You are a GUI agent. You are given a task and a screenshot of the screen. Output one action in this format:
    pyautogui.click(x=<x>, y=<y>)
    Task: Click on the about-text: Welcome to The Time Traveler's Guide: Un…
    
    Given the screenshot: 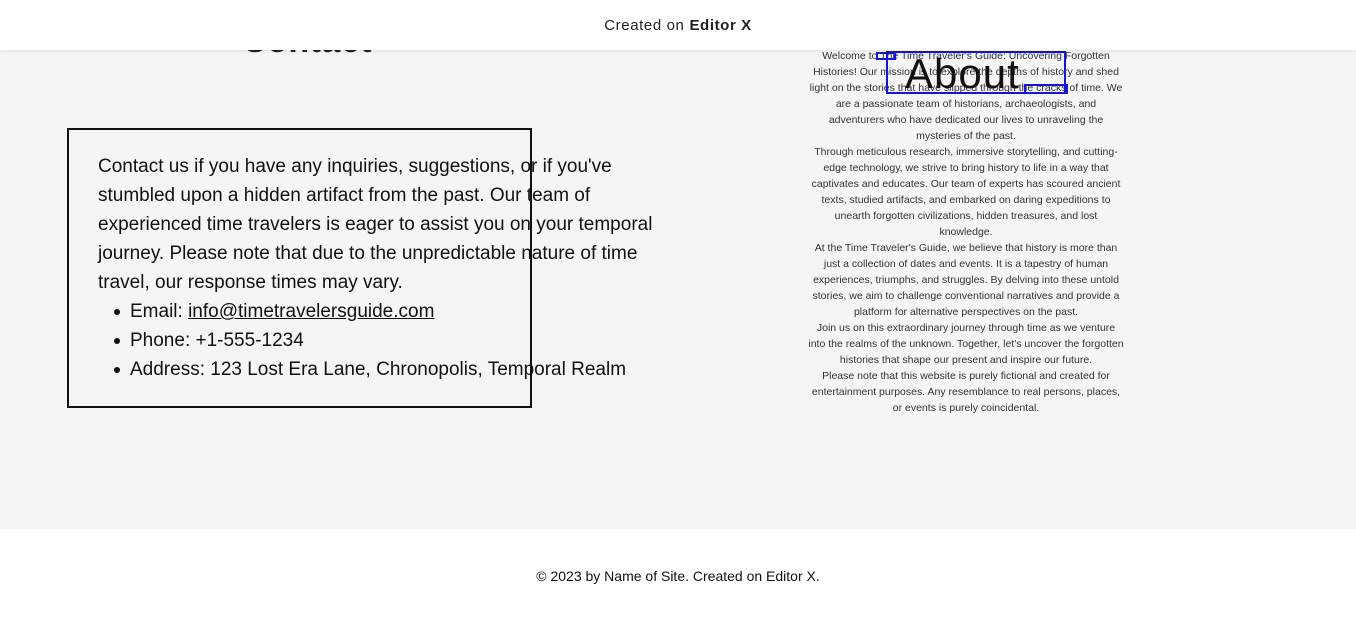 What is the action you would take?
    pyautogui.click(x=966, y=232)
    